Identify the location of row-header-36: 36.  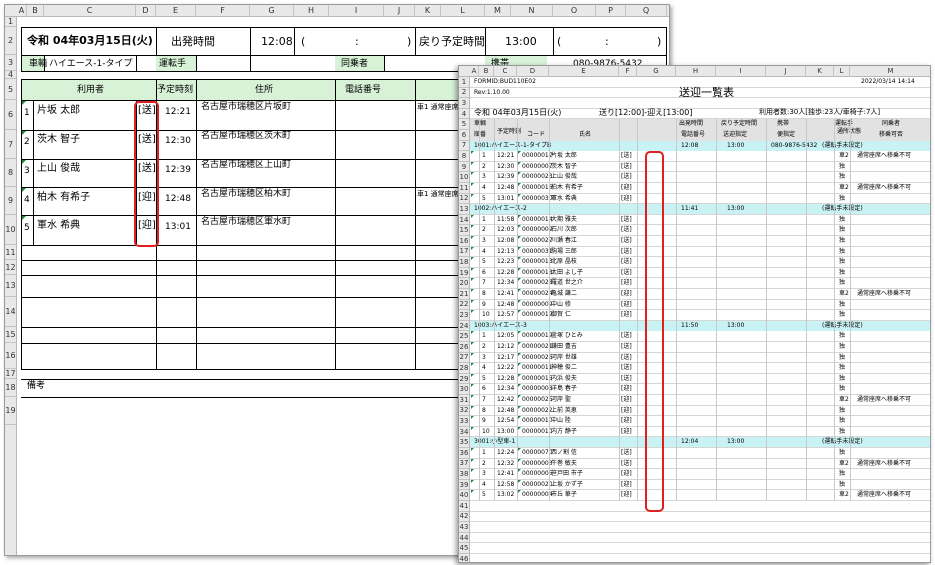
(464, 453).